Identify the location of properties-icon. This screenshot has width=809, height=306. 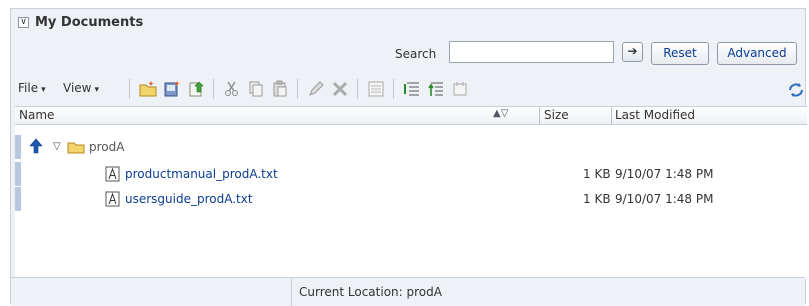
(460, 89).